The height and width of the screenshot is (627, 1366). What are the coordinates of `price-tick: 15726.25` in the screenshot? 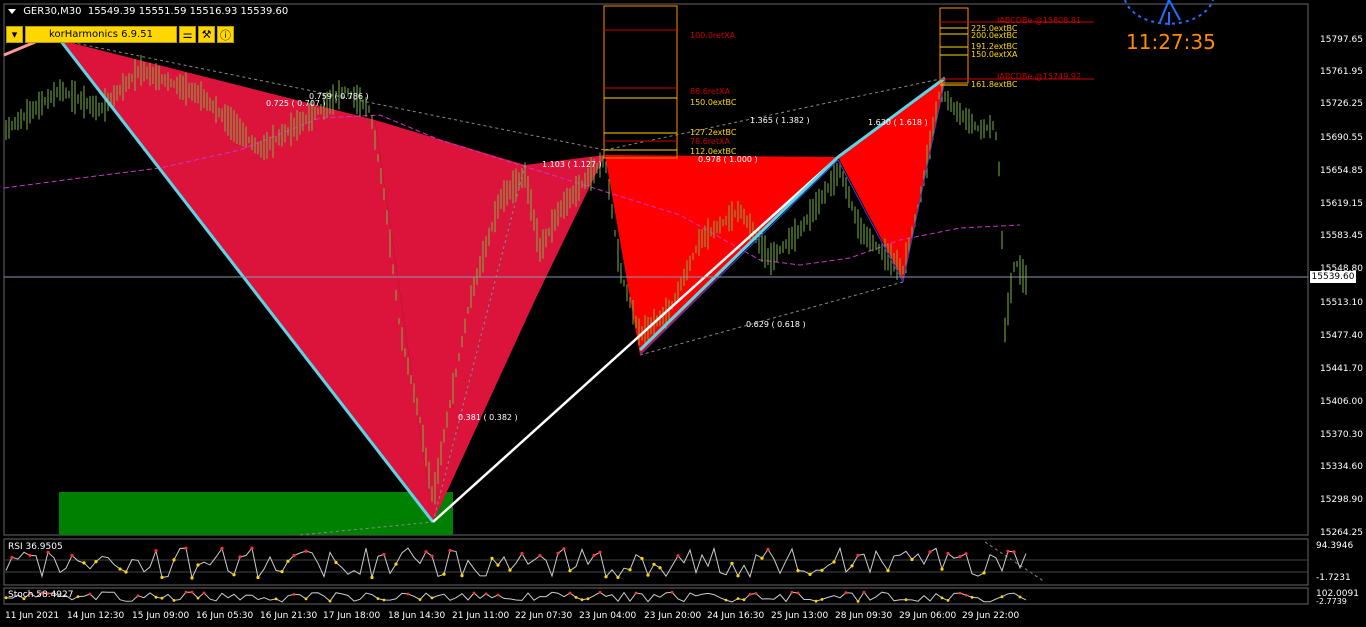 It's located at (1341, 104).